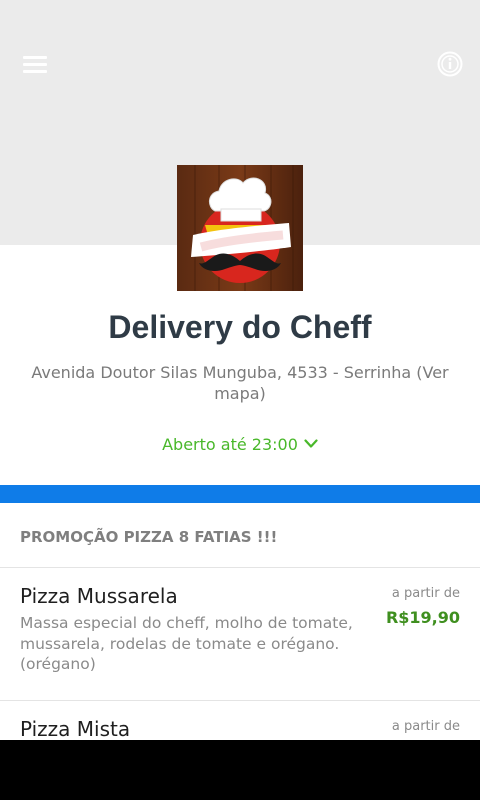 This screenshot has width=480, height=800. What do you see at coordinates (149, 537) in the screenshot?
I see `menu-section-title: PROMOÇÃO PIZZA 8 FATIAS !!!` at bounding box center [149, 537].